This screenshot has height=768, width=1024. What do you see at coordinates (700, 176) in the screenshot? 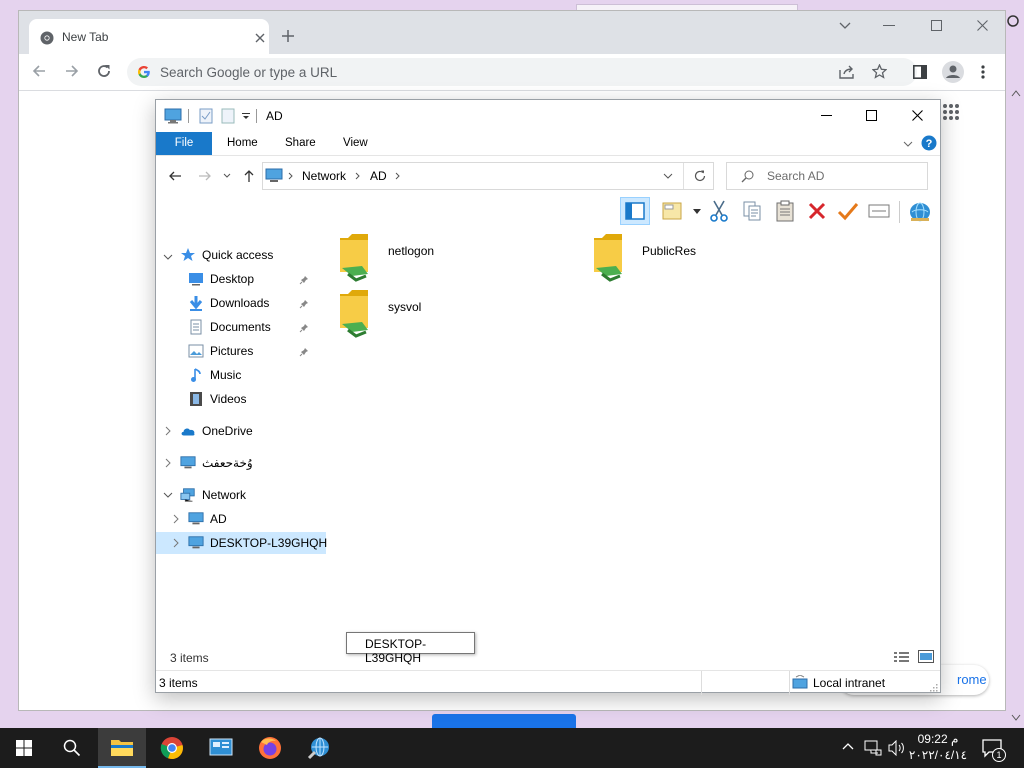
I see `refresh-icon` at bounding box center [700, 176].